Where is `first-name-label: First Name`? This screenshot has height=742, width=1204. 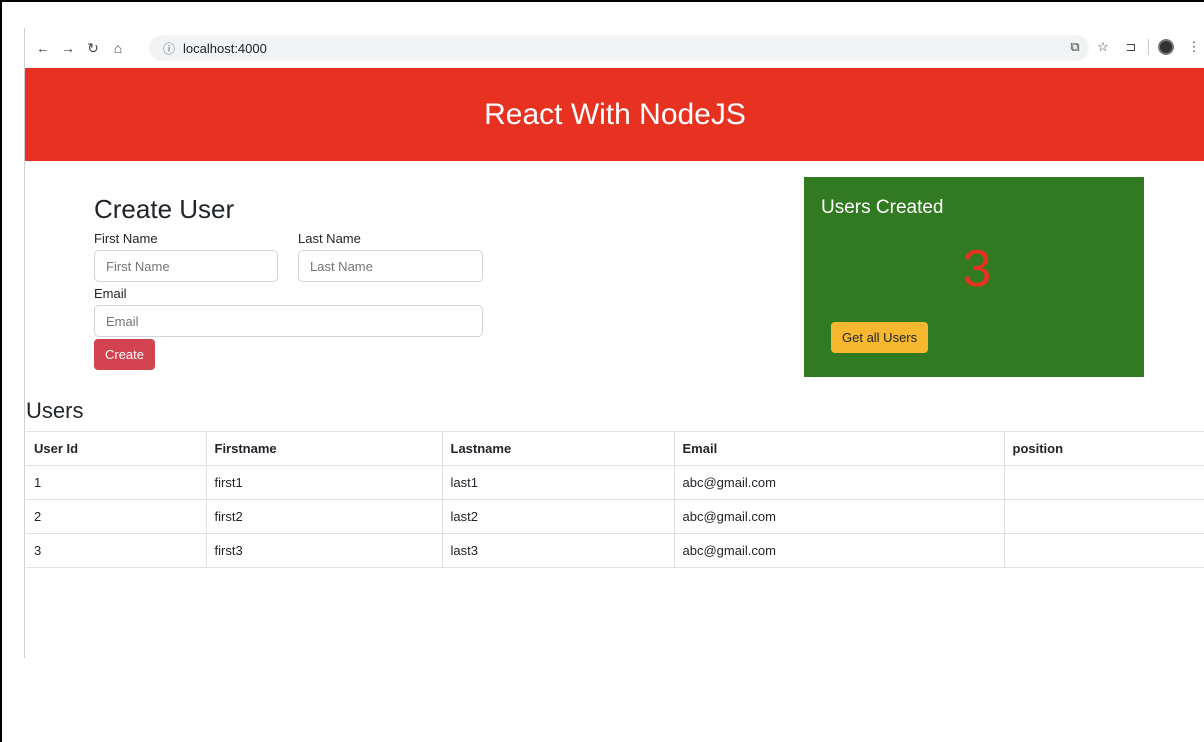
first-name-label: First Name is located at coordinates (126, 238).